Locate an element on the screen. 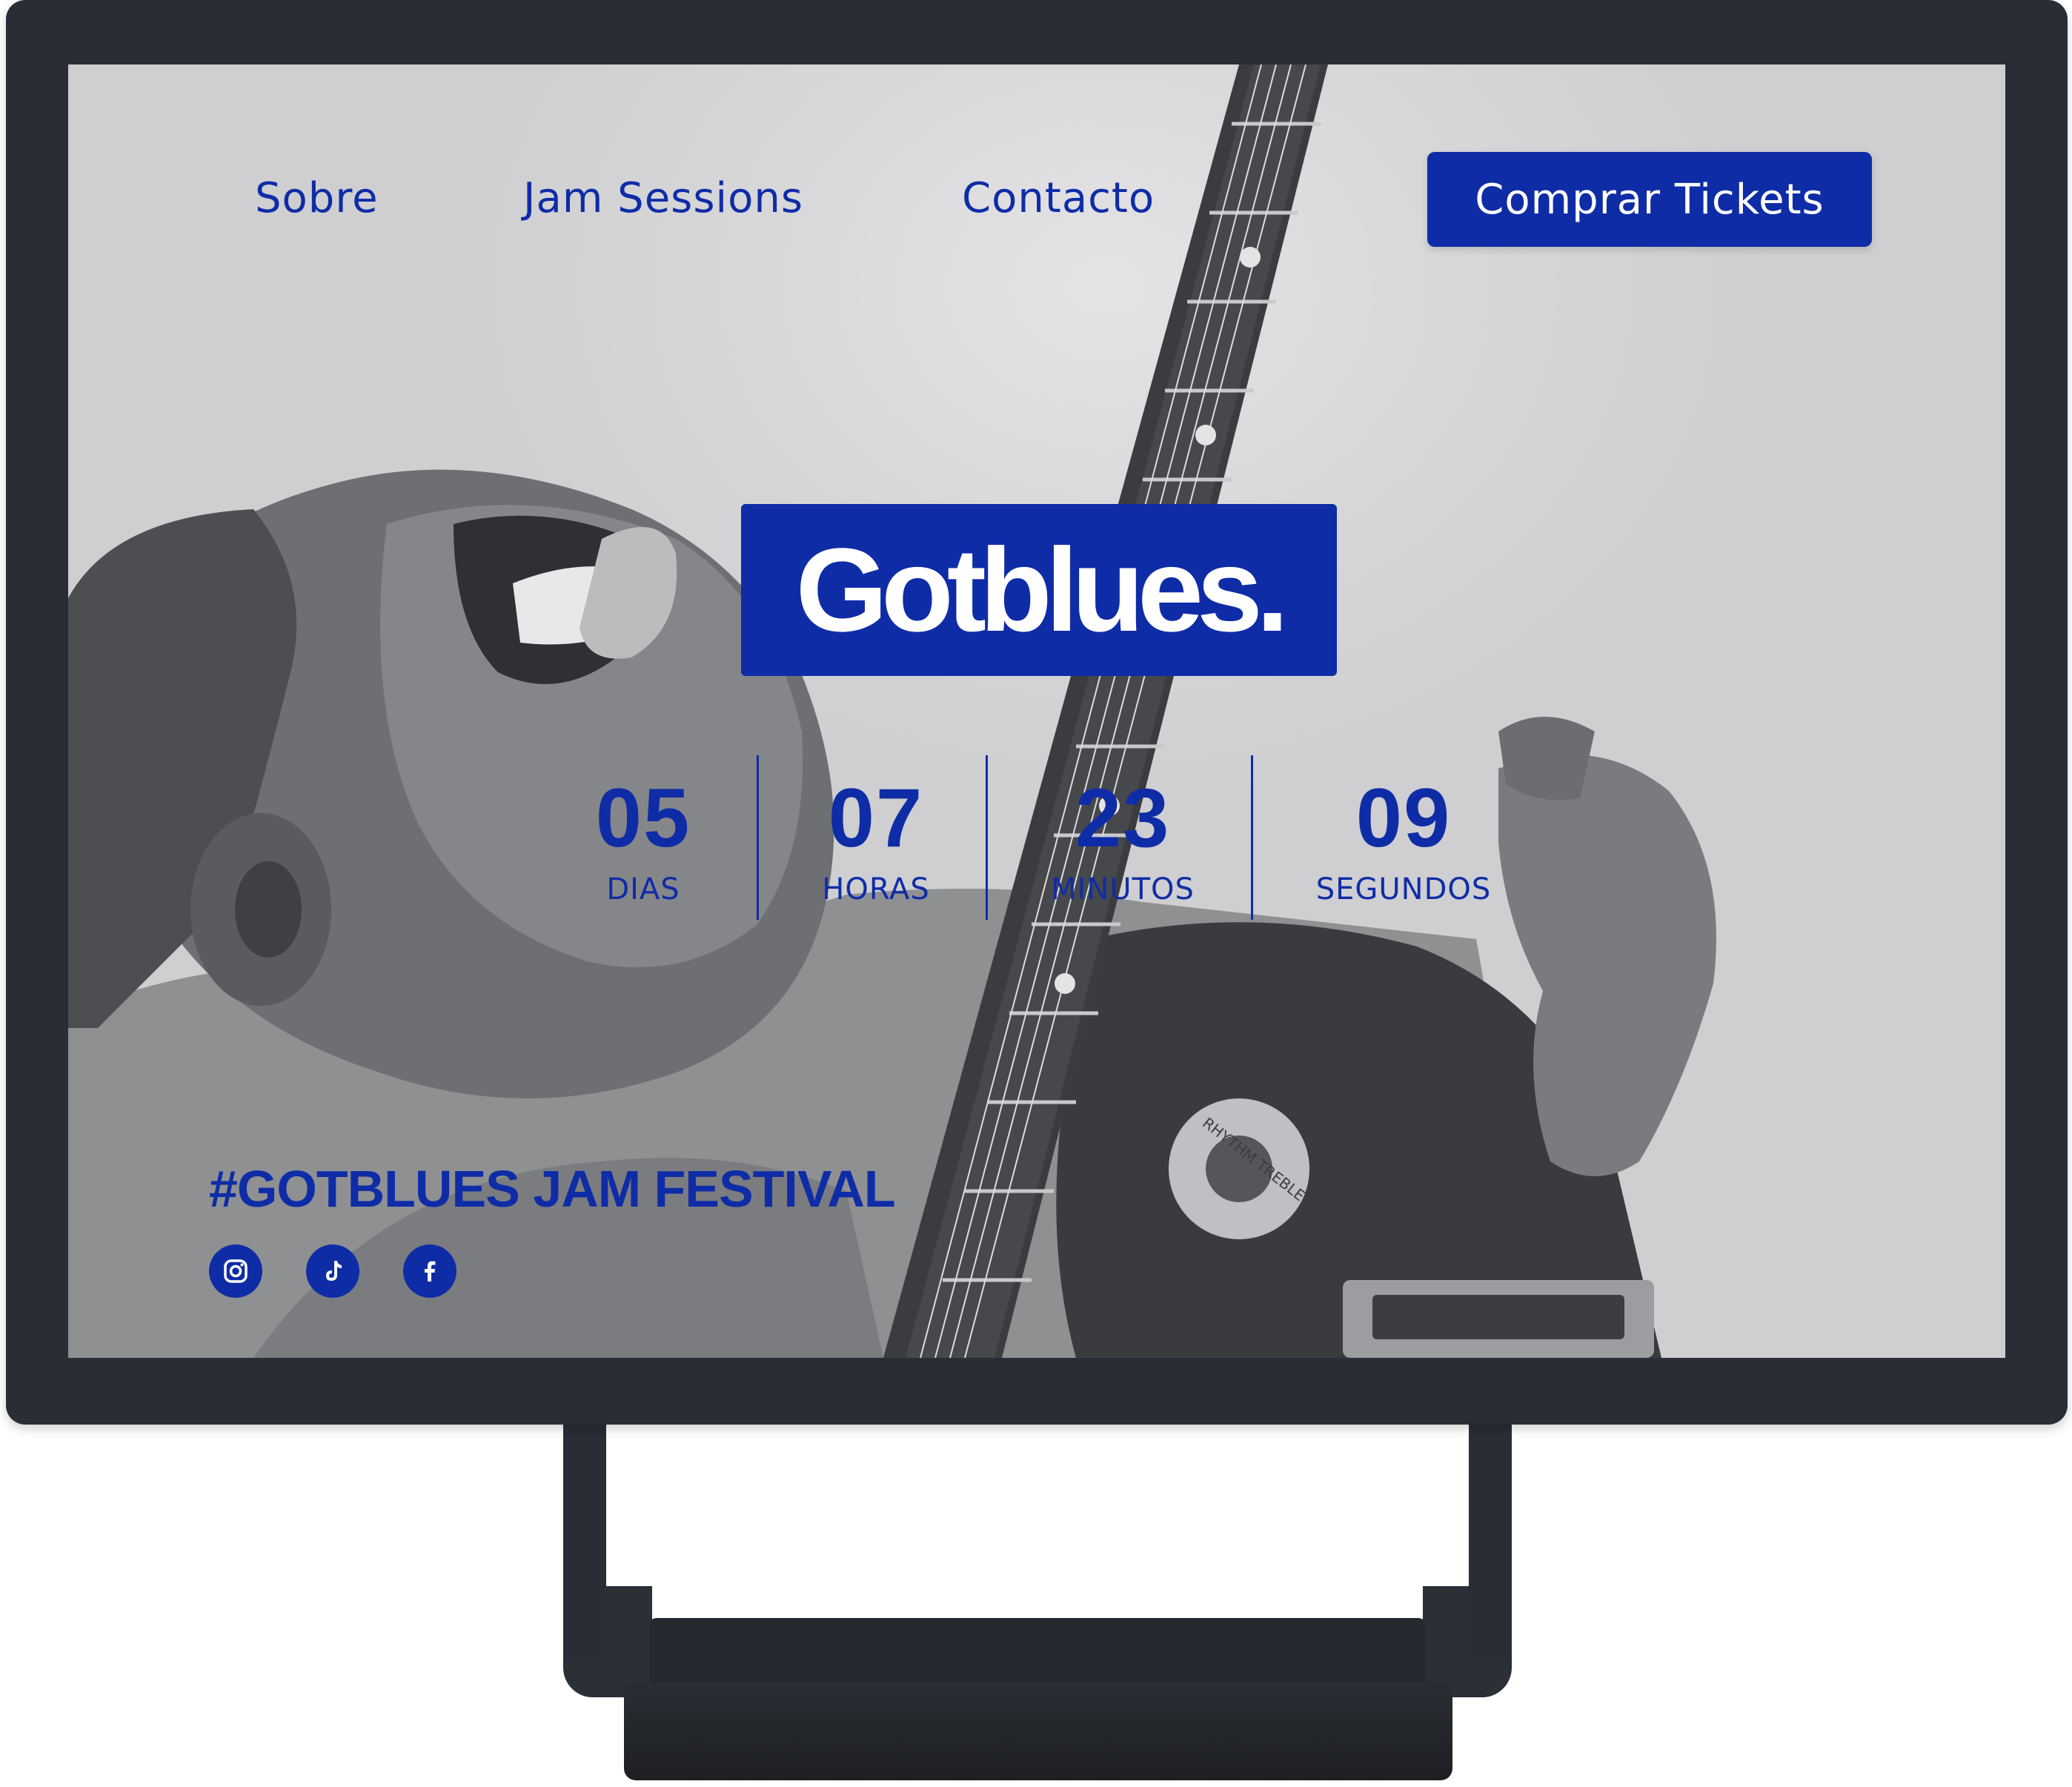 Image resolution: width=2072 pixels, height=1787 pixels. nav-link-contacto: Contacto is located at coordinates (1058, 198).